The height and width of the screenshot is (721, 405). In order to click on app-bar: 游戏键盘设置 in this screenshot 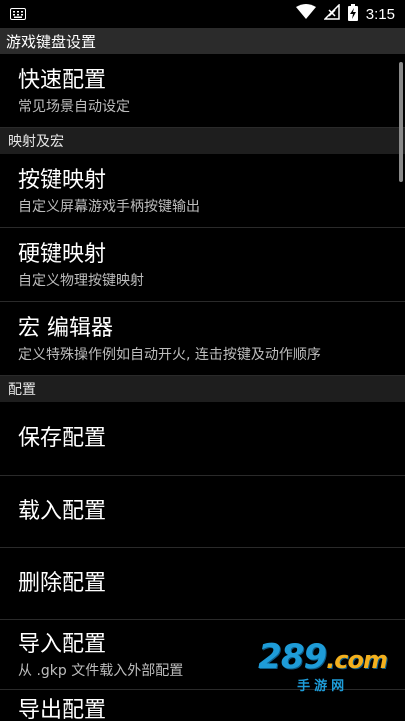, I will do `click(202, 41)`.